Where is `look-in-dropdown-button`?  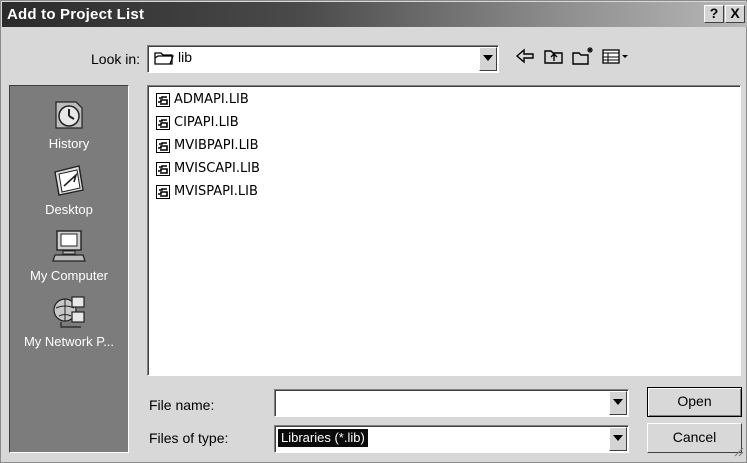
look-in-dropdown-button is located at coordinates (488, 59).